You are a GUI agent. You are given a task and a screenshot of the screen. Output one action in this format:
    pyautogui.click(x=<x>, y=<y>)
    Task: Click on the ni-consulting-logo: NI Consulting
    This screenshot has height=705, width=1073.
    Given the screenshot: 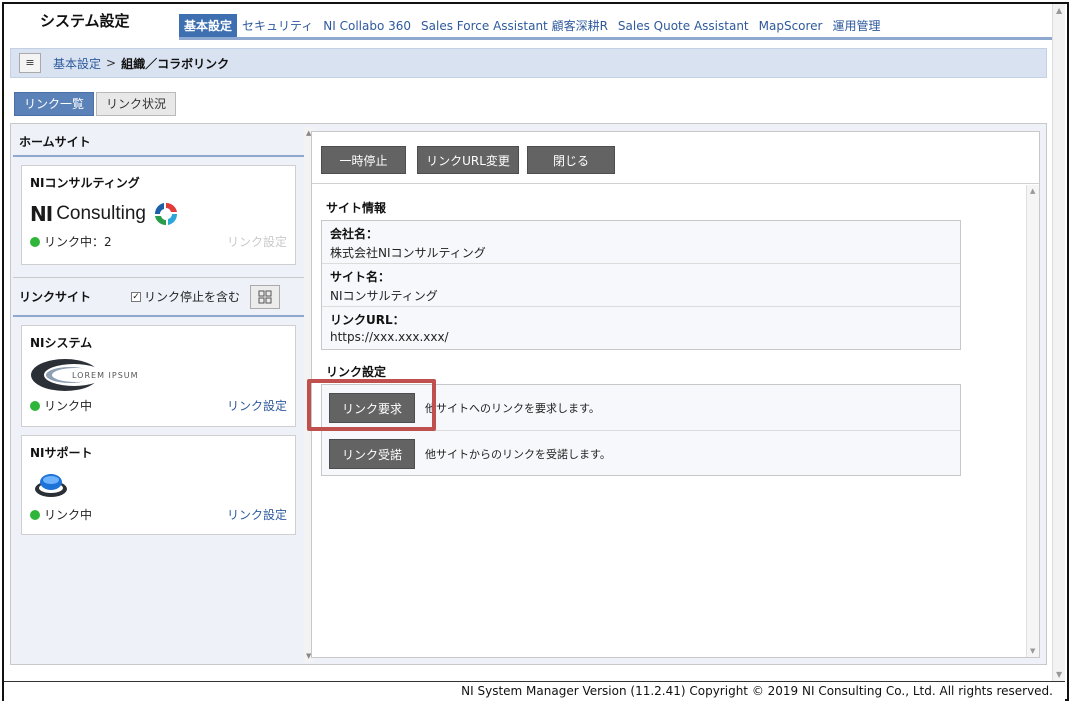 What is the action you would take?
    pyautogui.click(x=158, y=214)
    